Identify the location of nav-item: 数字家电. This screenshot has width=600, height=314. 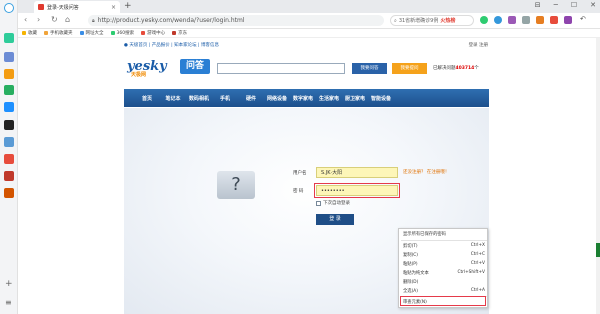
(303, 98).